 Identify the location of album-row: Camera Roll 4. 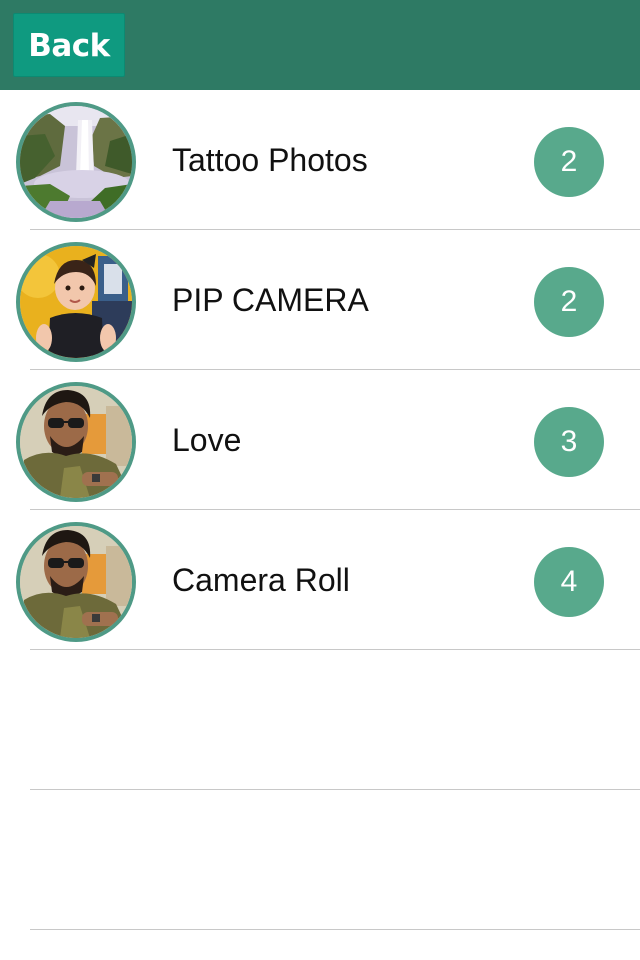
(320, 580).